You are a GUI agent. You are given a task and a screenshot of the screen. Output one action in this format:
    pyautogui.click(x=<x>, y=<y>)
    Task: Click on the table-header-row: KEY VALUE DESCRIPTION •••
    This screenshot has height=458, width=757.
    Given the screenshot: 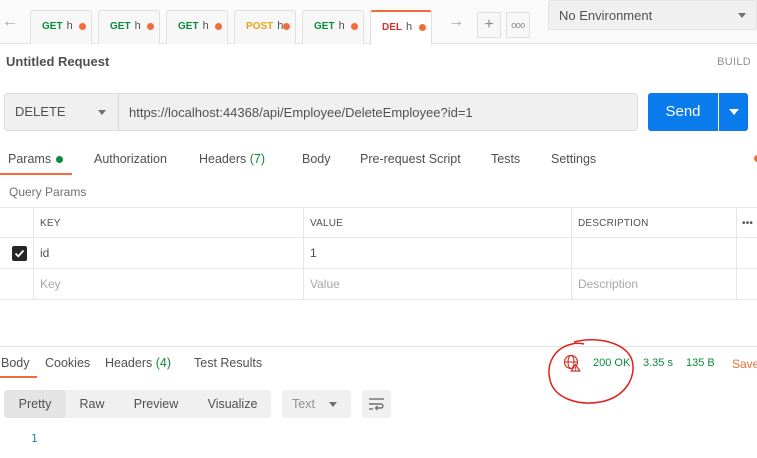 What is the action you would take?
    pyautogui.click(x=378, y=223)
    